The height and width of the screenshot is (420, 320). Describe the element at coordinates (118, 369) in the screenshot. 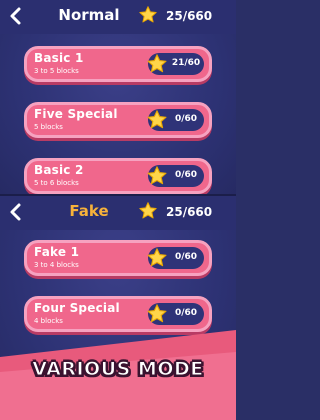

I see `mode-banner-caption: VARIOUS MODE` at that location.